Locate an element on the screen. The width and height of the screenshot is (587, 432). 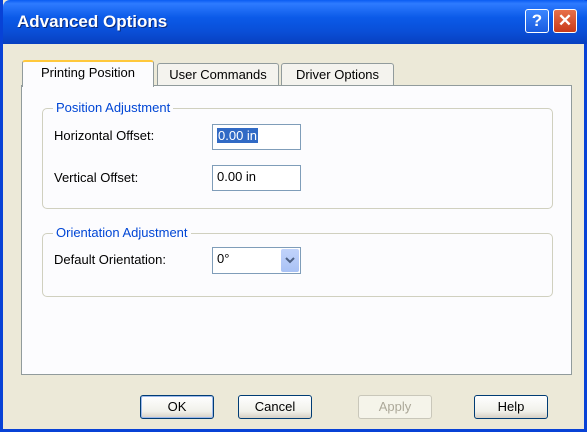
vertical-offset-field: 0.00 in is located at coordinates (256, 178).